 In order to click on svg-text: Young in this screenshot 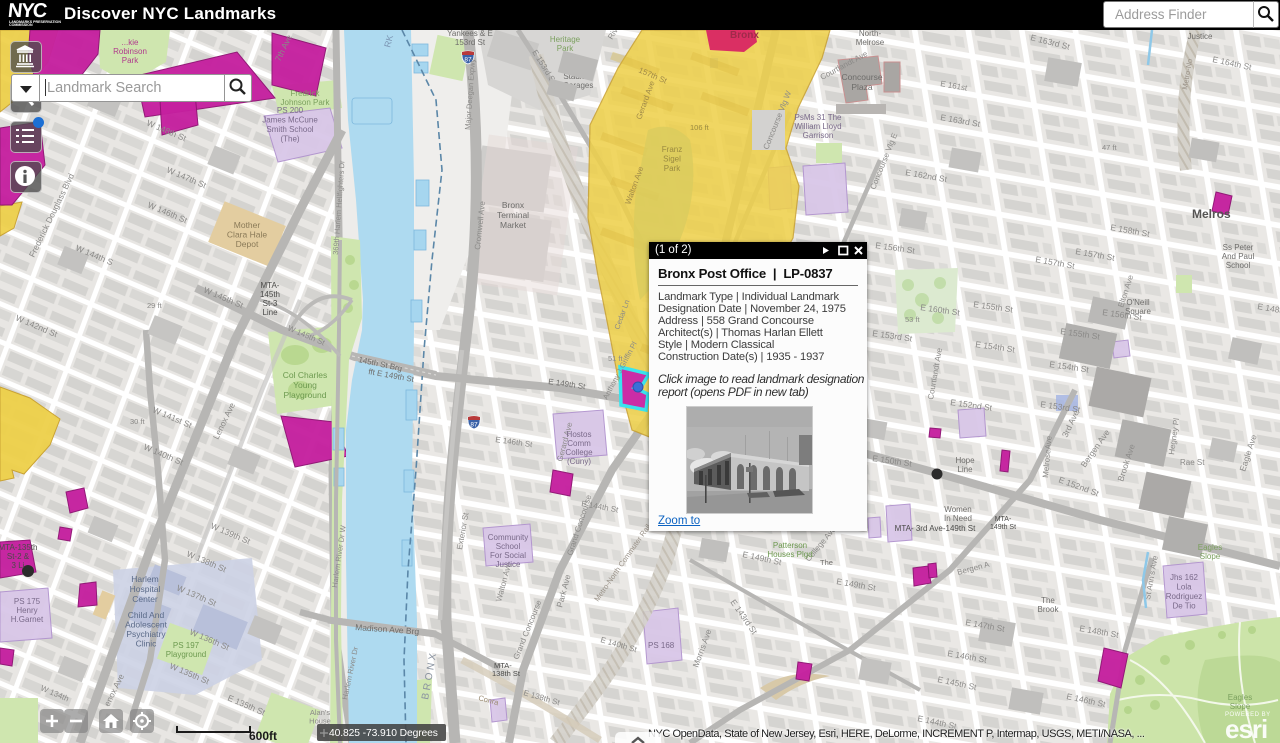, I will do `click(305, 385)`.